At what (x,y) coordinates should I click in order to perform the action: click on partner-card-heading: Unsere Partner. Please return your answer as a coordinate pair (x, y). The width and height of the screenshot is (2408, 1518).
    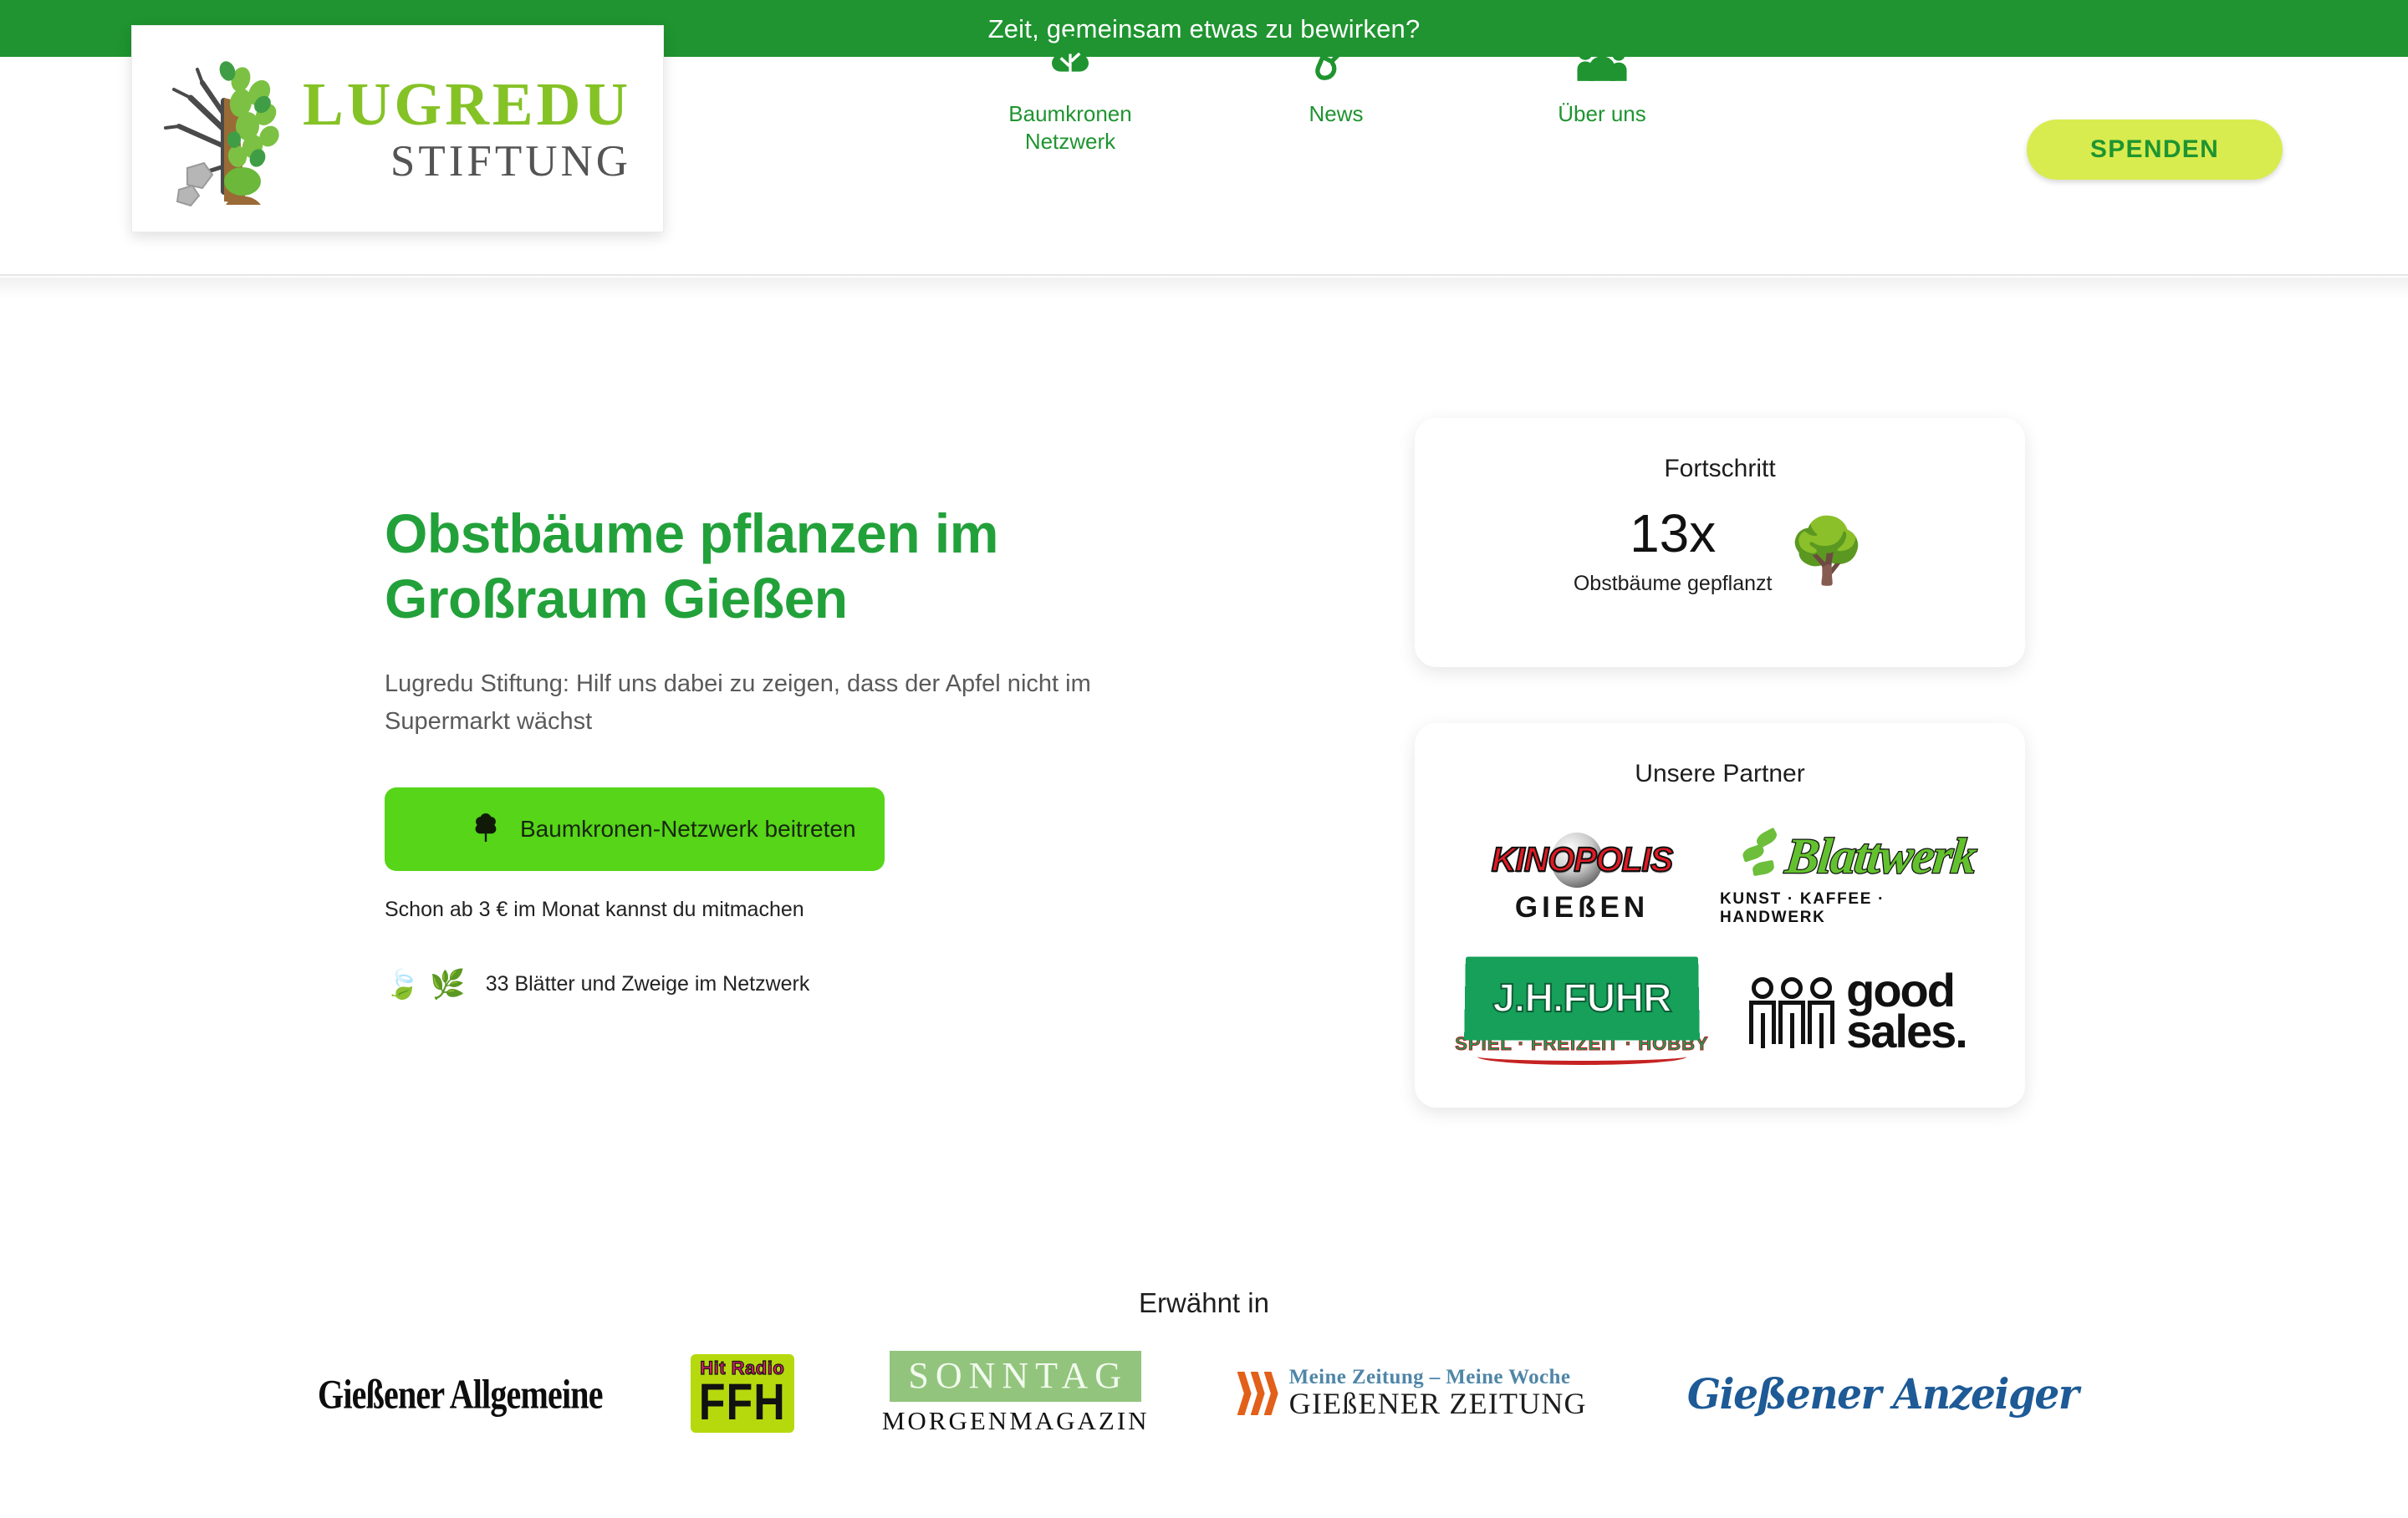
    Looking at the image, I should click on (1720, 773).